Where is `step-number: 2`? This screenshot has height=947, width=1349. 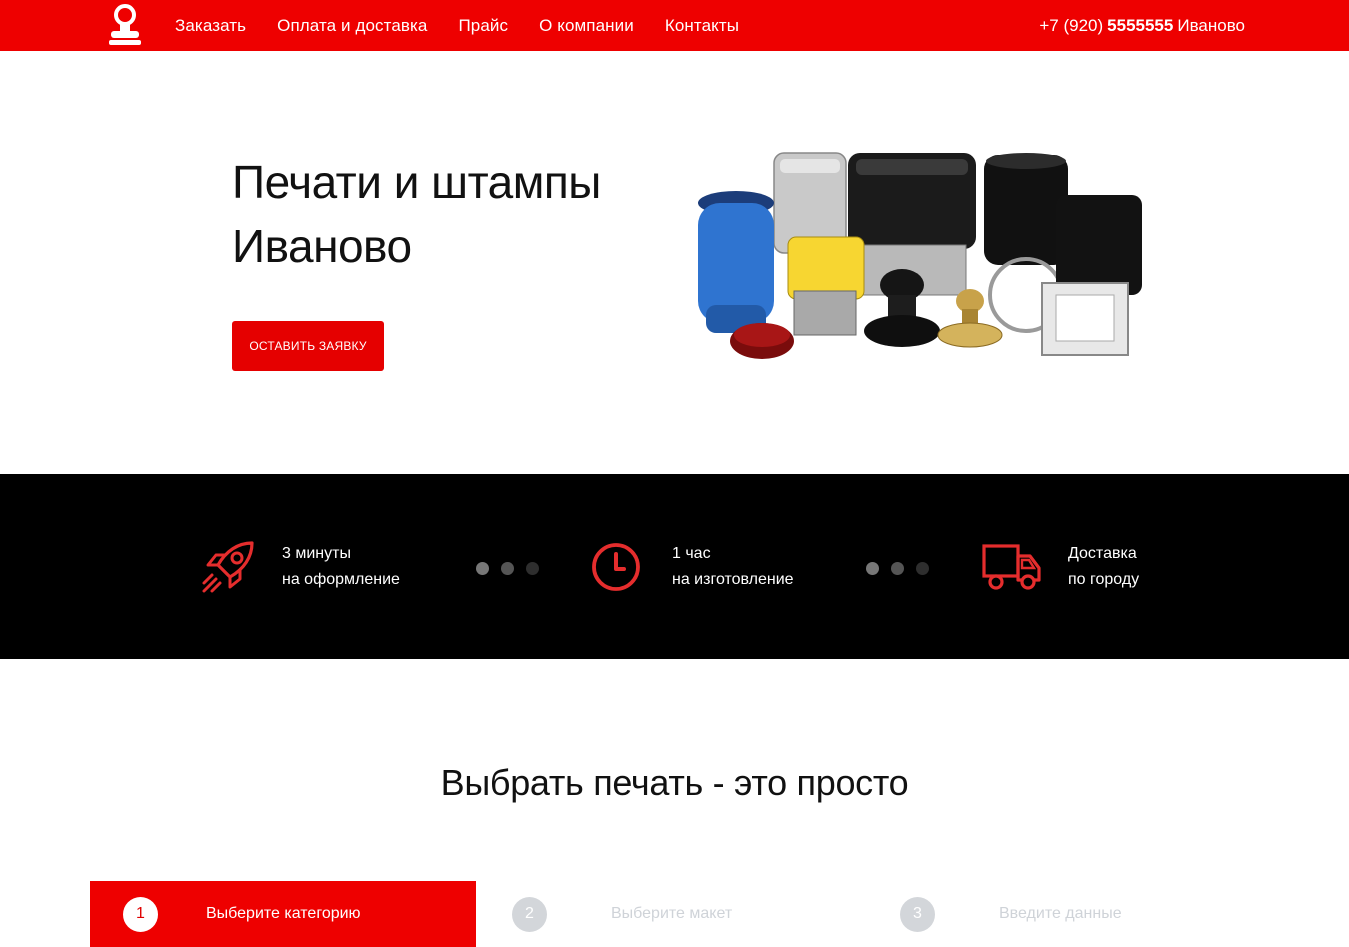 step-number: 2 is located at coordinates (529, 914).